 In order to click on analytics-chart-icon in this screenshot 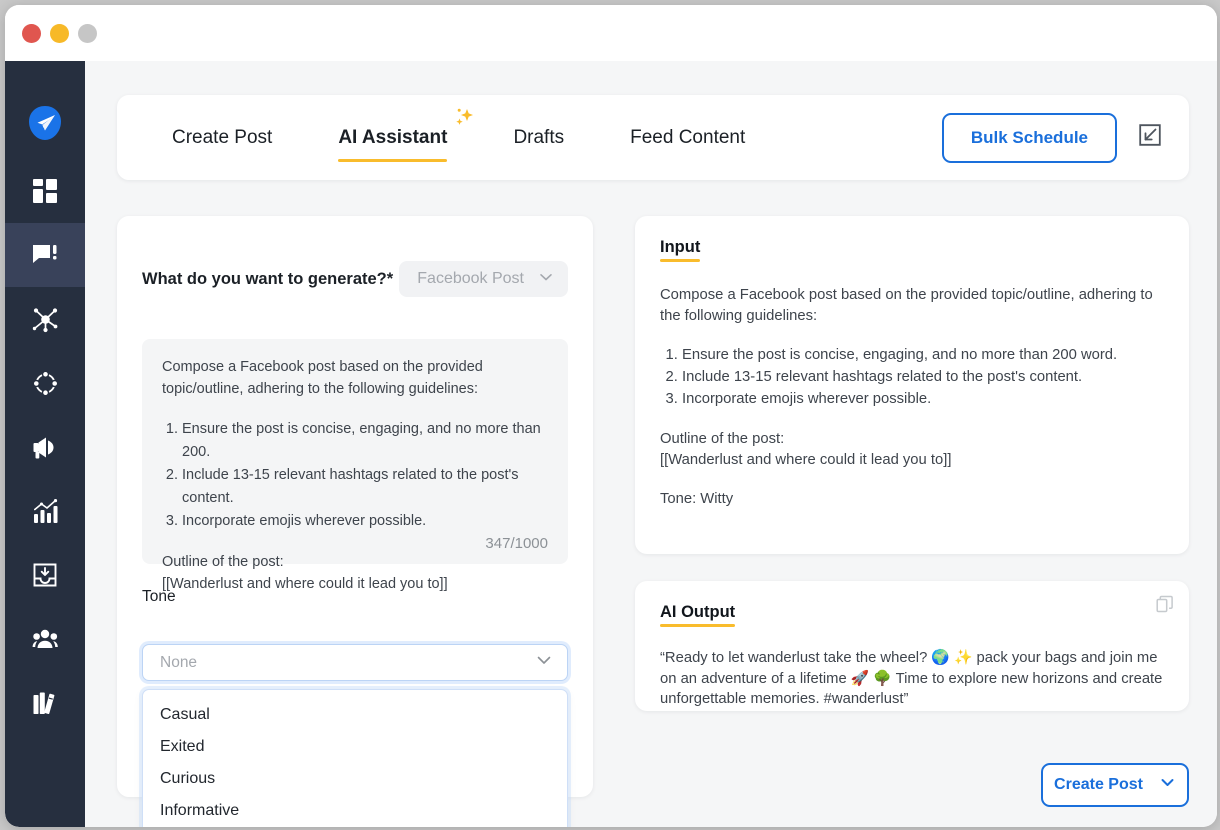, I will do `click(45, 511)`.